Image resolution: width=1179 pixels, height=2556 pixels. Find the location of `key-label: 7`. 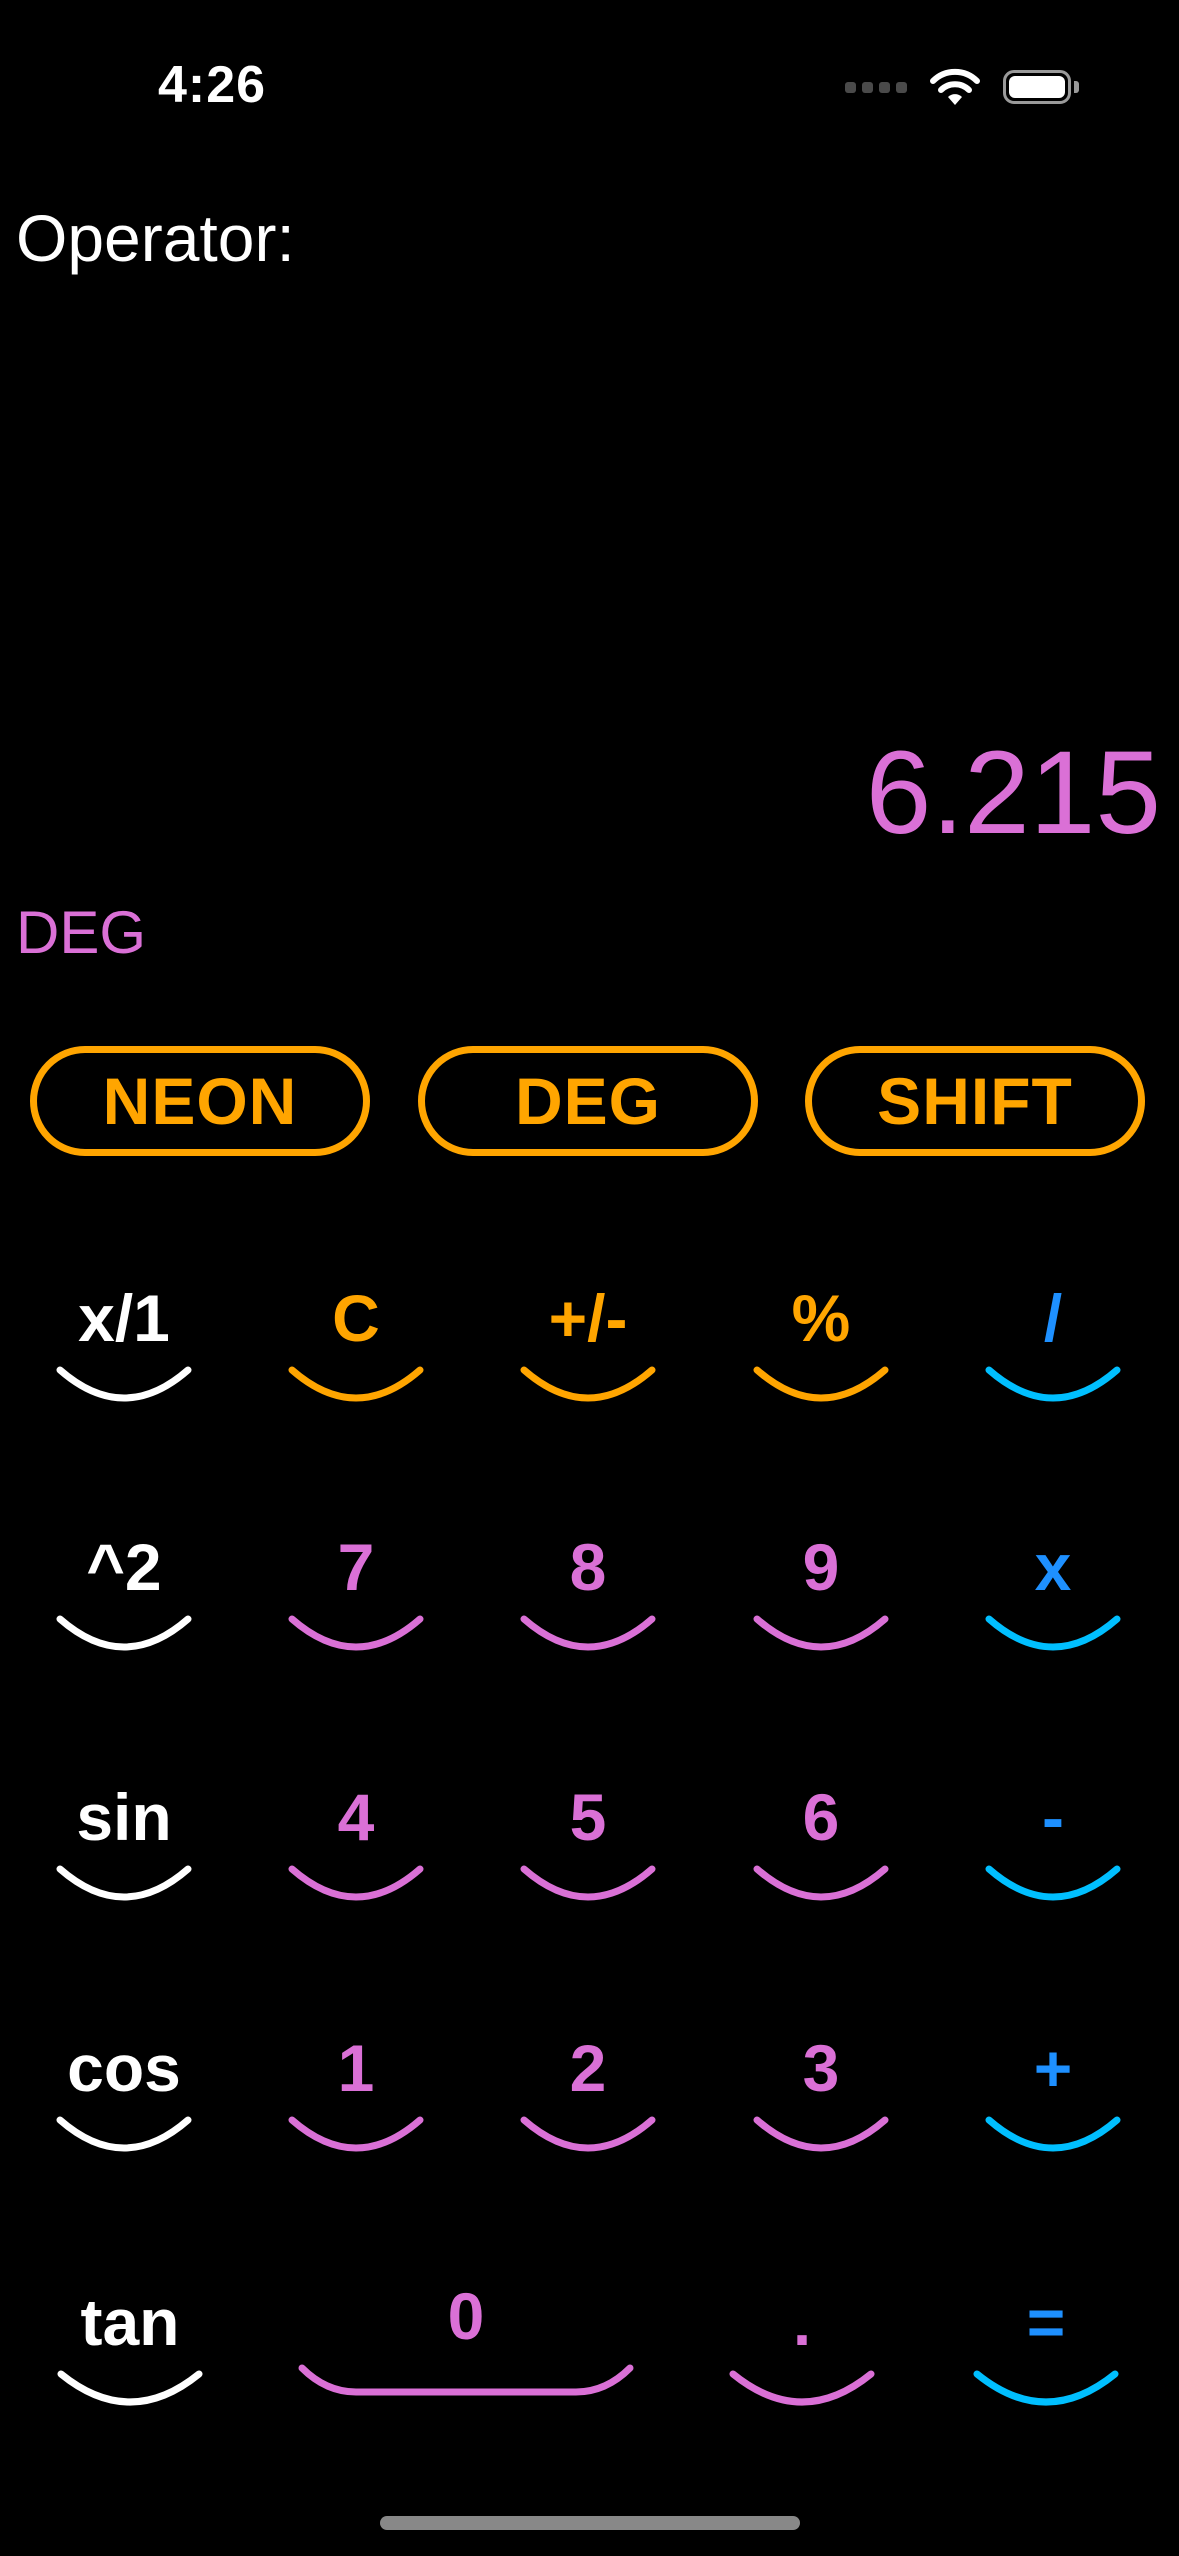

key-label: 7 is located at coordinates (356, 1567).